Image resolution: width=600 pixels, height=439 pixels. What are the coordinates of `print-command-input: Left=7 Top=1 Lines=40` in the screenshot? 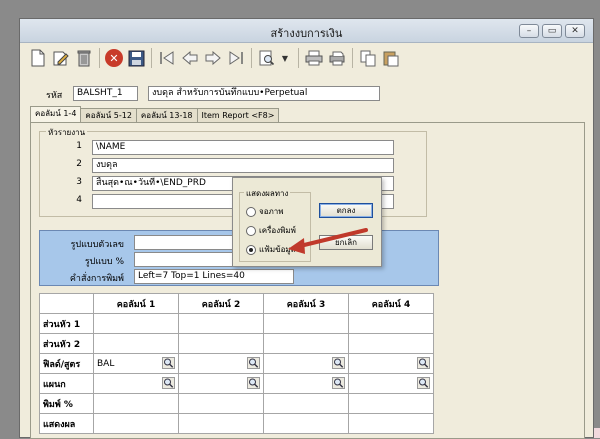 It's located at (214, 276).